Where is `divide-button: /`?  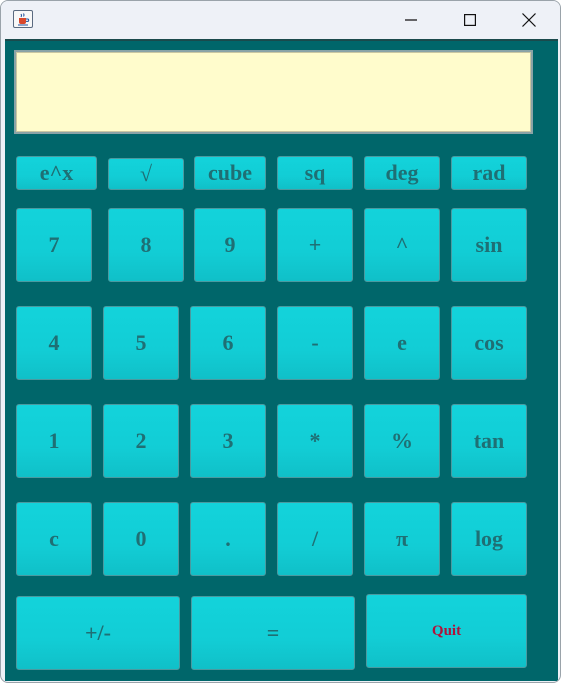 divide-button: / is located at coordinates (315, 539).